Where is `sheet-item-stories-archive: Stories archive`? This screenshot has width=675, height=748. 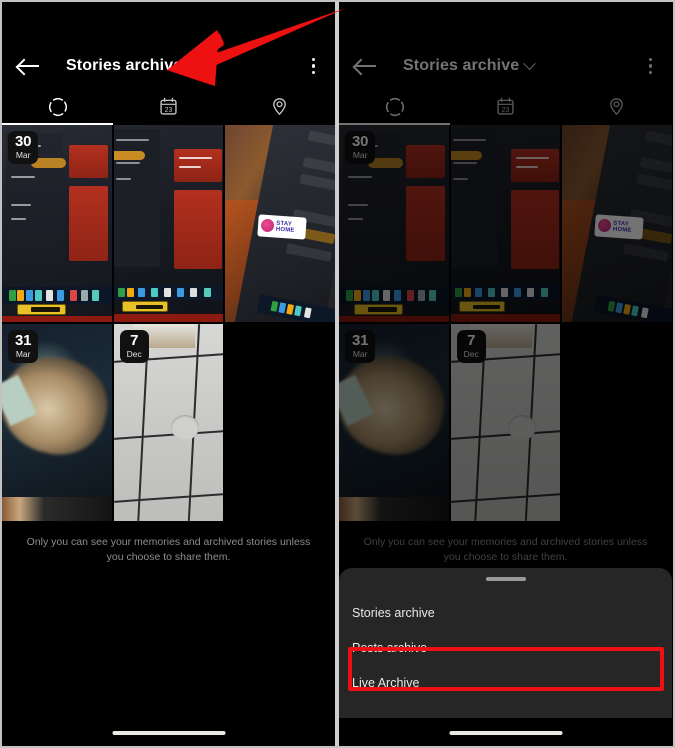 sheet-item-stories-archive: Stories archive is located at coordinates (505, 612).